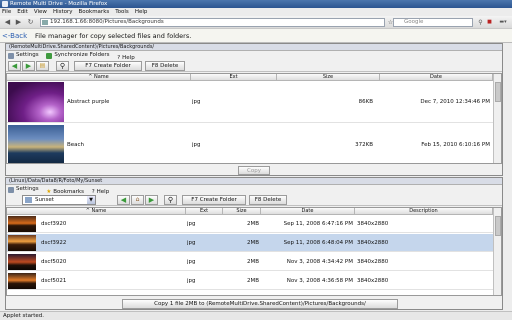 This screenshot has width=512, height=320. What do you see at coordinates (30, 22) in the screenshot?
I see `reload-icon: ↻` at bounding box center [30, 22].